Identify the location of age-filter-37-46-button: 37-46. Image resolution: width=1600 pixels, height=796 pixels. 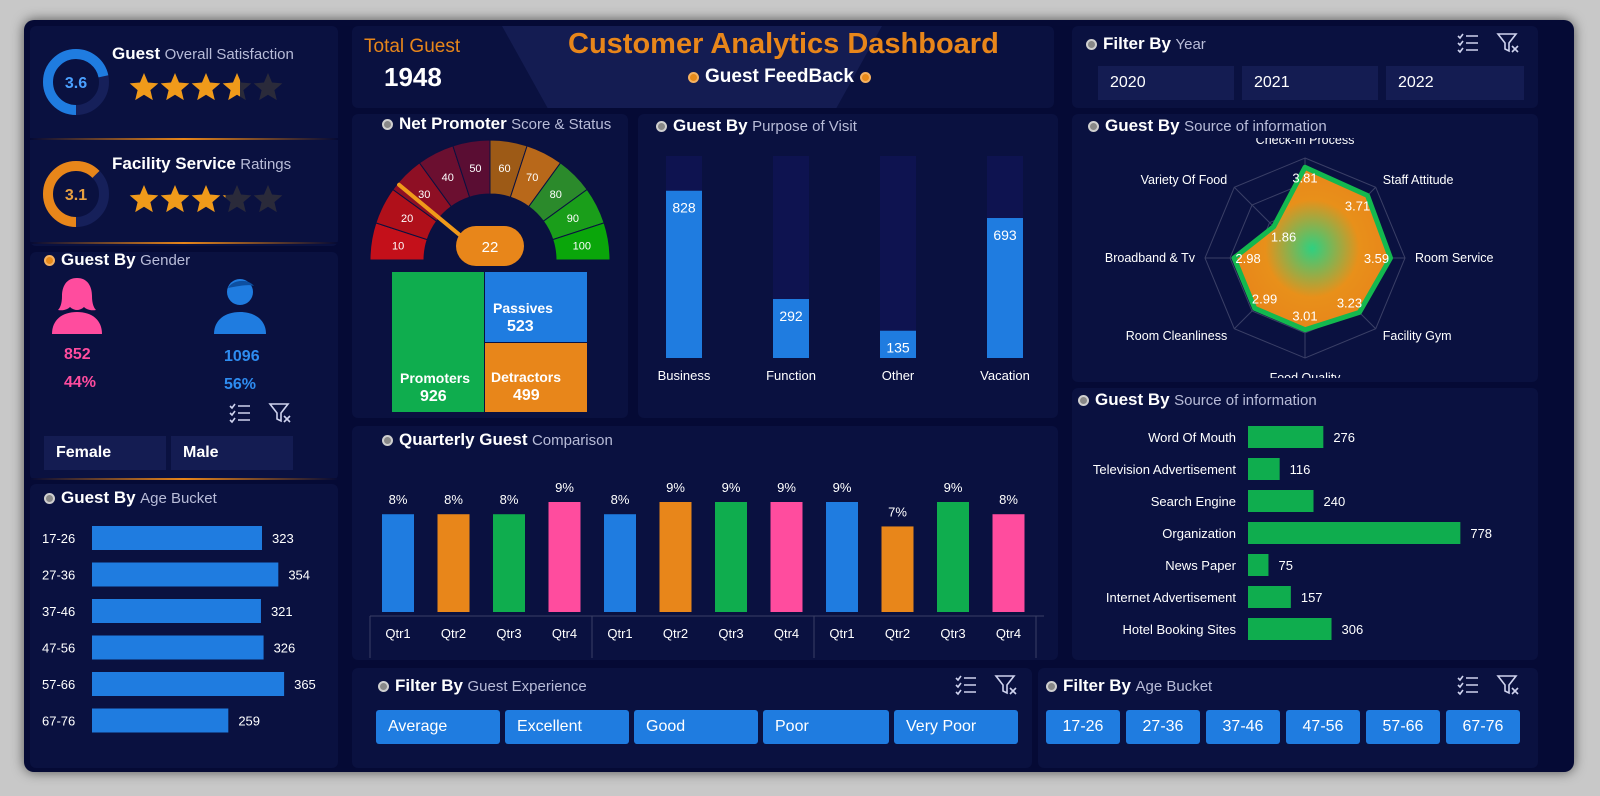
(1243, 727).